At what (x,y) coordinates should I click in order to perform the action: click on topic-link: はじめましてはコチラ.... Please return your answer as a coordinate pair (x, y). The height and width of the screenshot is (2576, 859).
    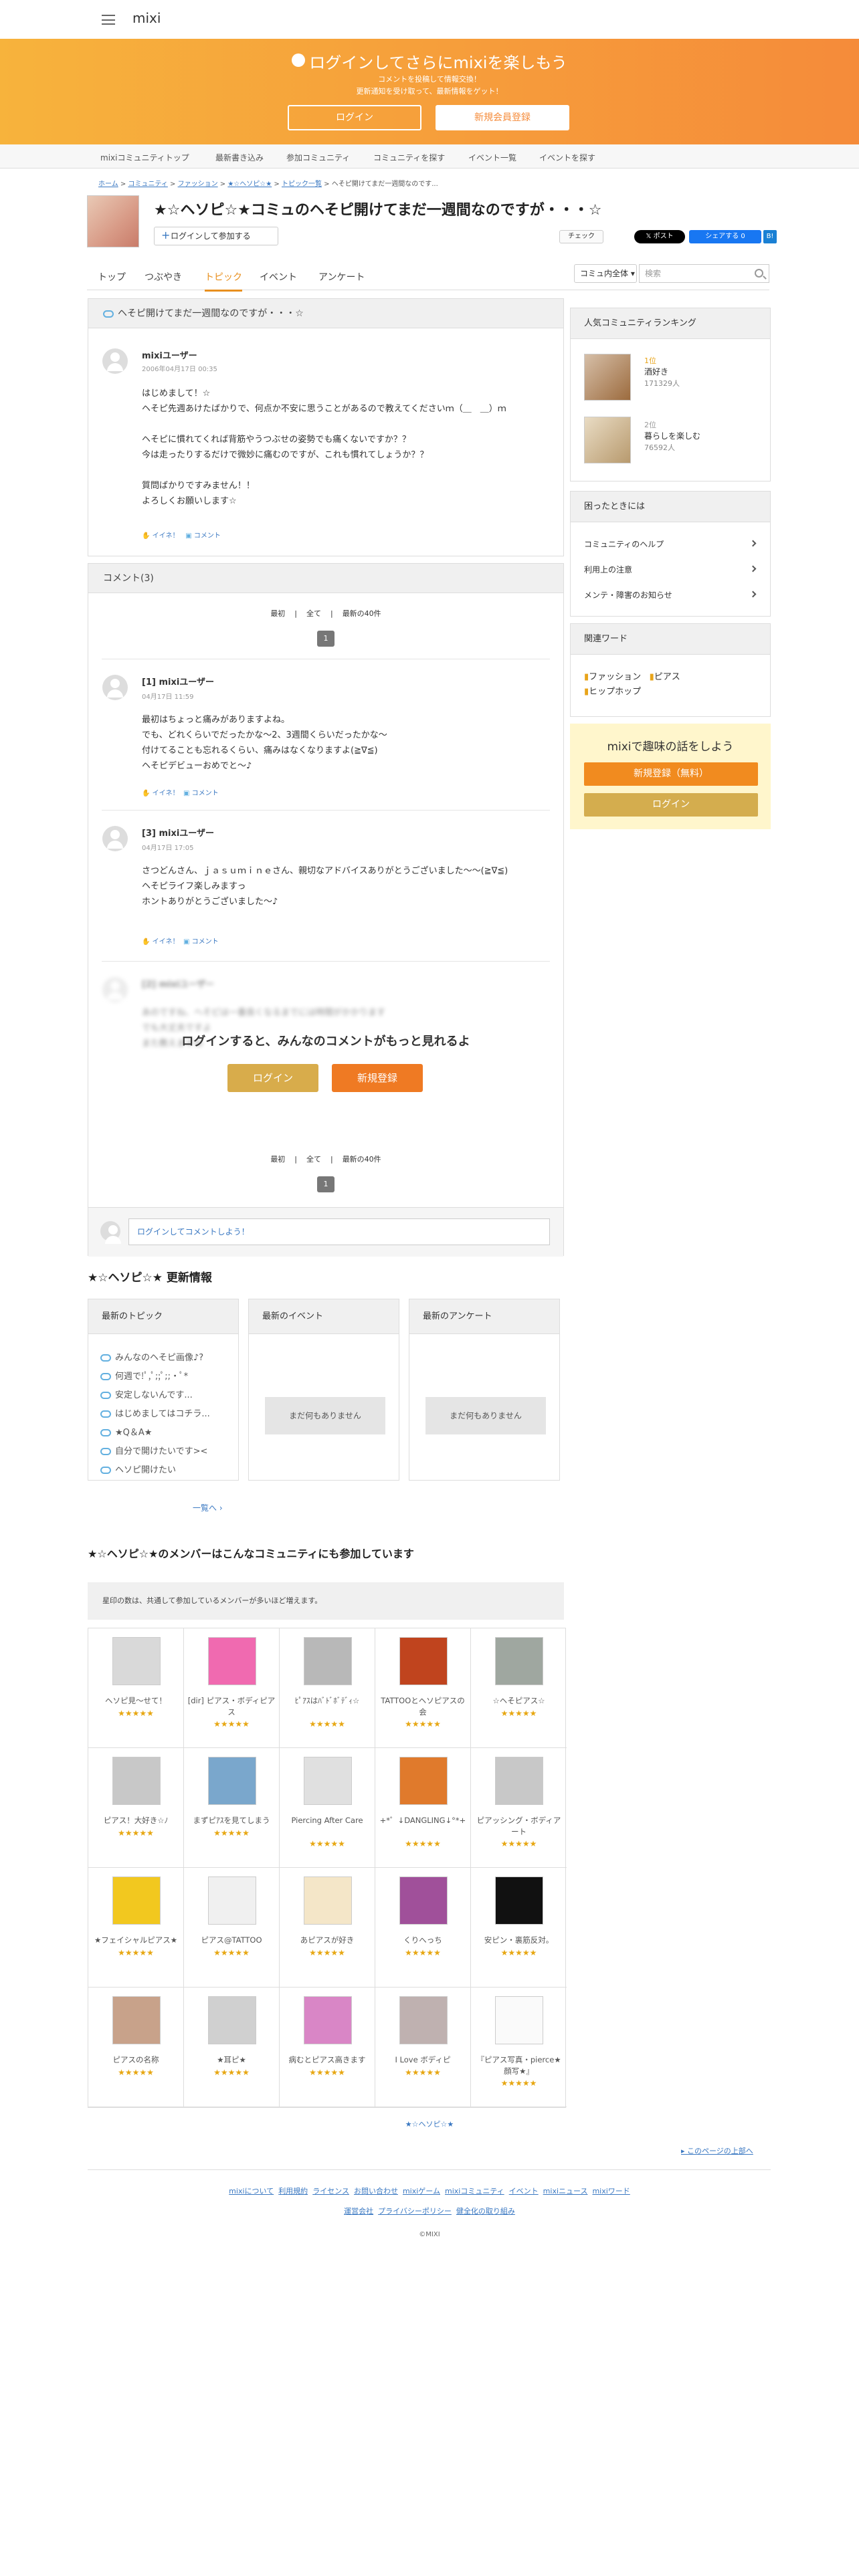
    Looking at the image, I should click on (155, 1413).